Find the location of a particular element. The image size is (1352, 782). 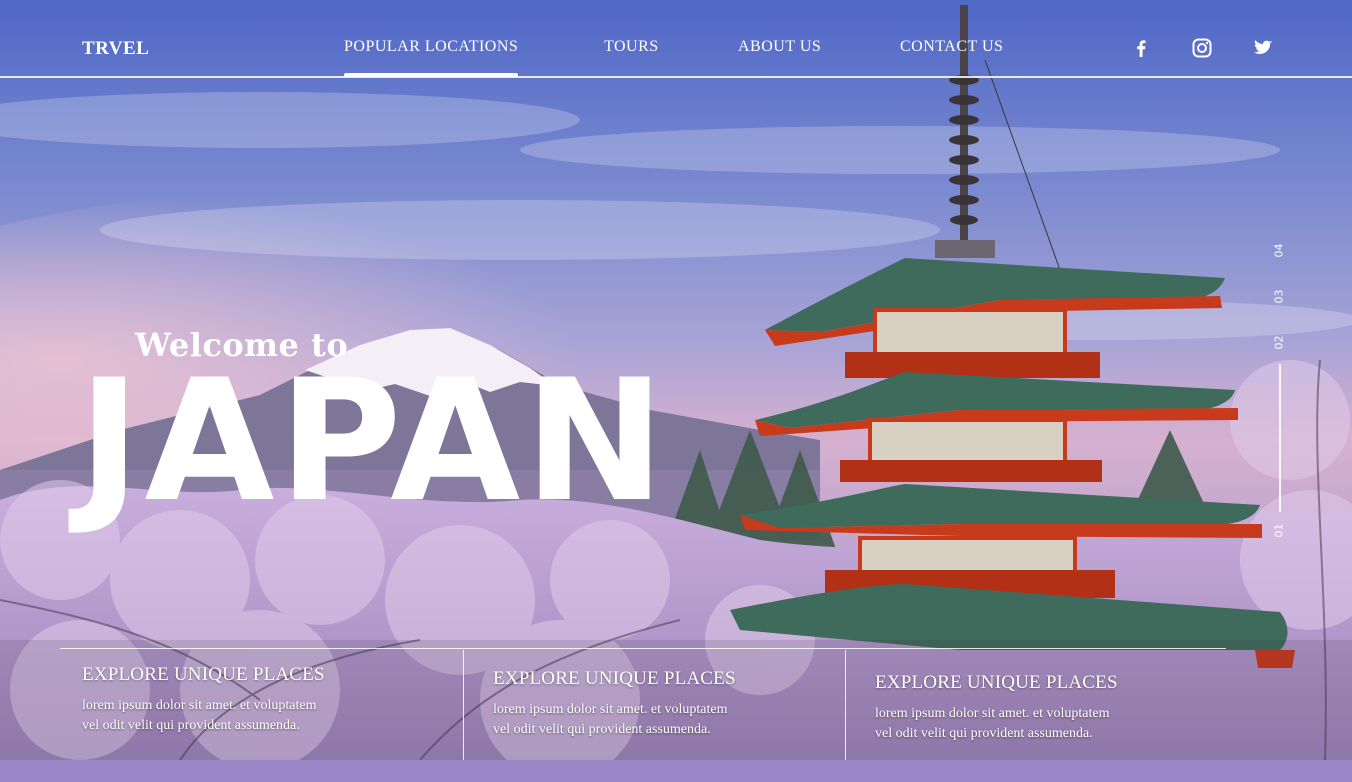

nav-link-popular-locations: POPULAR LOCATIONS is located at coordinates (431, 57).